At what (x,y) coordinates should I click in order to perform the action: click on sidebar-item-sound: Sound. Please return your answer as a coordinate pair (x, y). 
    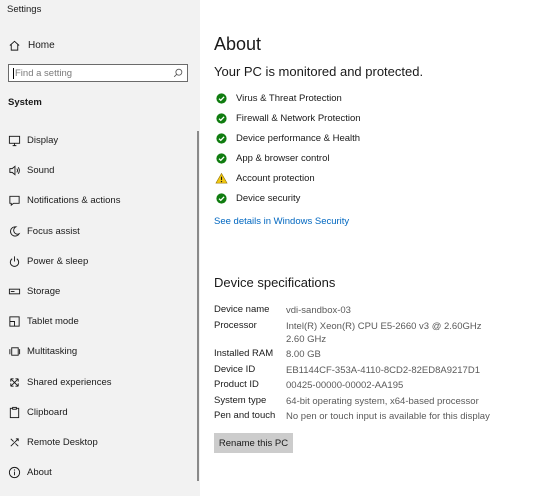
    Looking at the image, I should click on (100, 170).